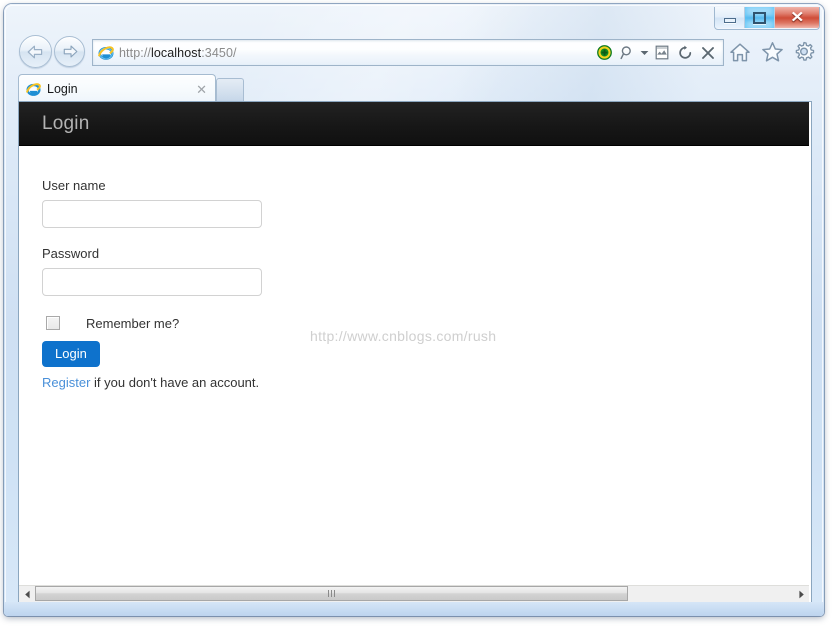  I want to click on refresh-icon, so click(684, 52).